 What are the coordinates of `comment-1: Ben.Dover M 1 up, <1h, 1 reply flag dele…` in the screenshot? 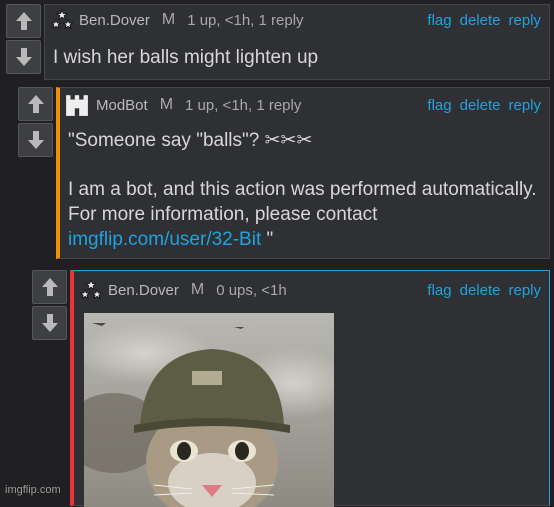 It's located at (278, 42).